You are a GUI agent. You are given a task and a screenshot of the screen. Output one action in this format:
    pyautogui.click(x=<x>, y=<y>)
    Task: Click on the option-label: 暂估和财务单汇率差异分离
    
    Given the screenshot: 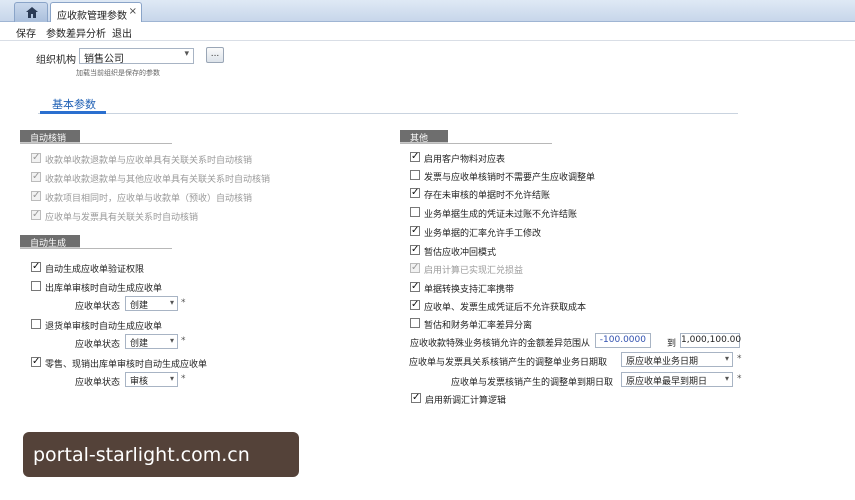 What is the action you would take?
    pyautogui.click(x=478, y=326)
    